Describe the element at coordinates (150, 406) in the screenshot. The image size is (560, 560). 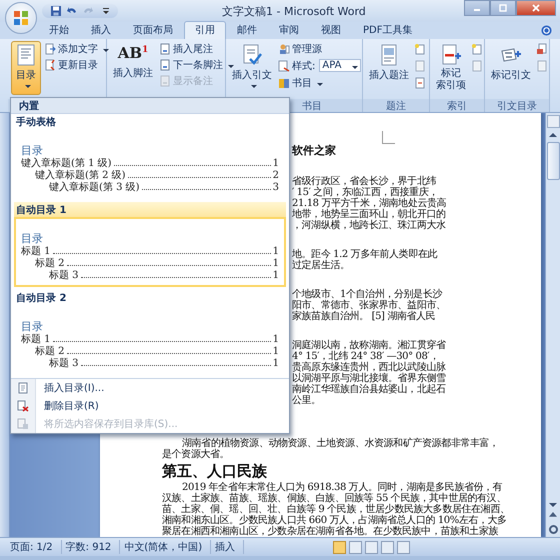
I see `menu-item: 删除目录(R)` at that location.